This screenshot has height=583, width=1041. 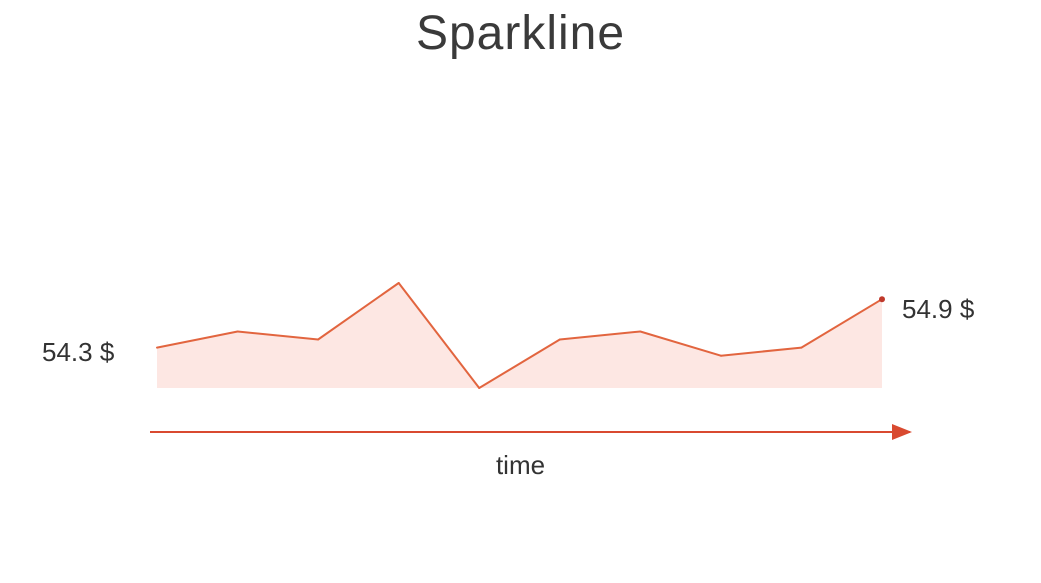 I want to click on end-value-label: 54.9 $, so click(x=938, y=309).